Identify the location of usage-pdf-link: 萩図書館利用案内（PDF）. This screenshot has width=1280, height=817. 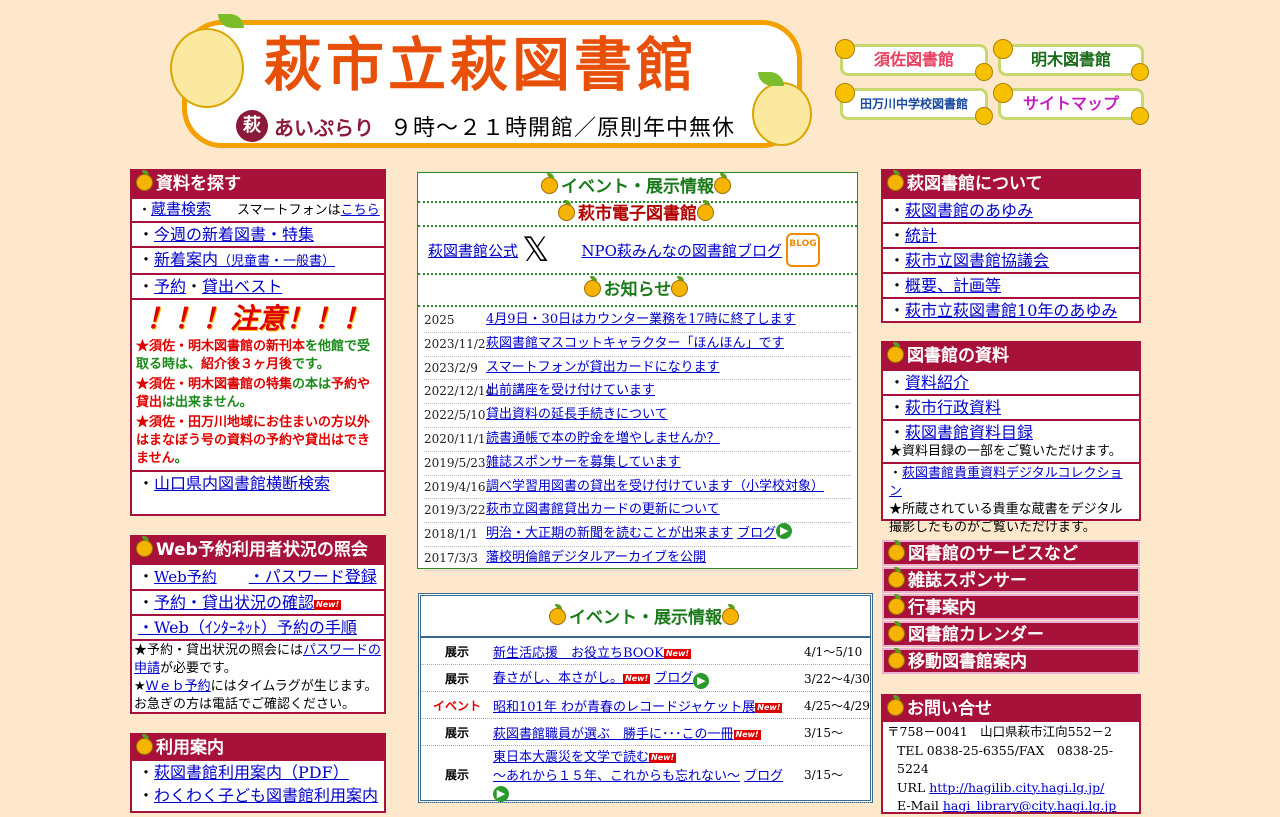
(251, 772).